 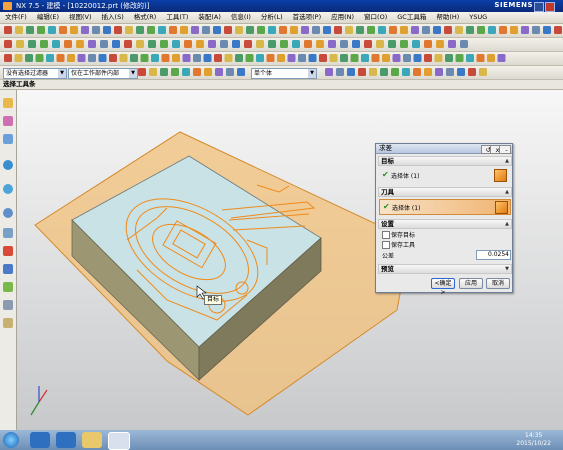 What do you see at coordinates (478, 17) in the screenshot?
I see `menu-ysug: YSUG` at bounding box center [478, 17].